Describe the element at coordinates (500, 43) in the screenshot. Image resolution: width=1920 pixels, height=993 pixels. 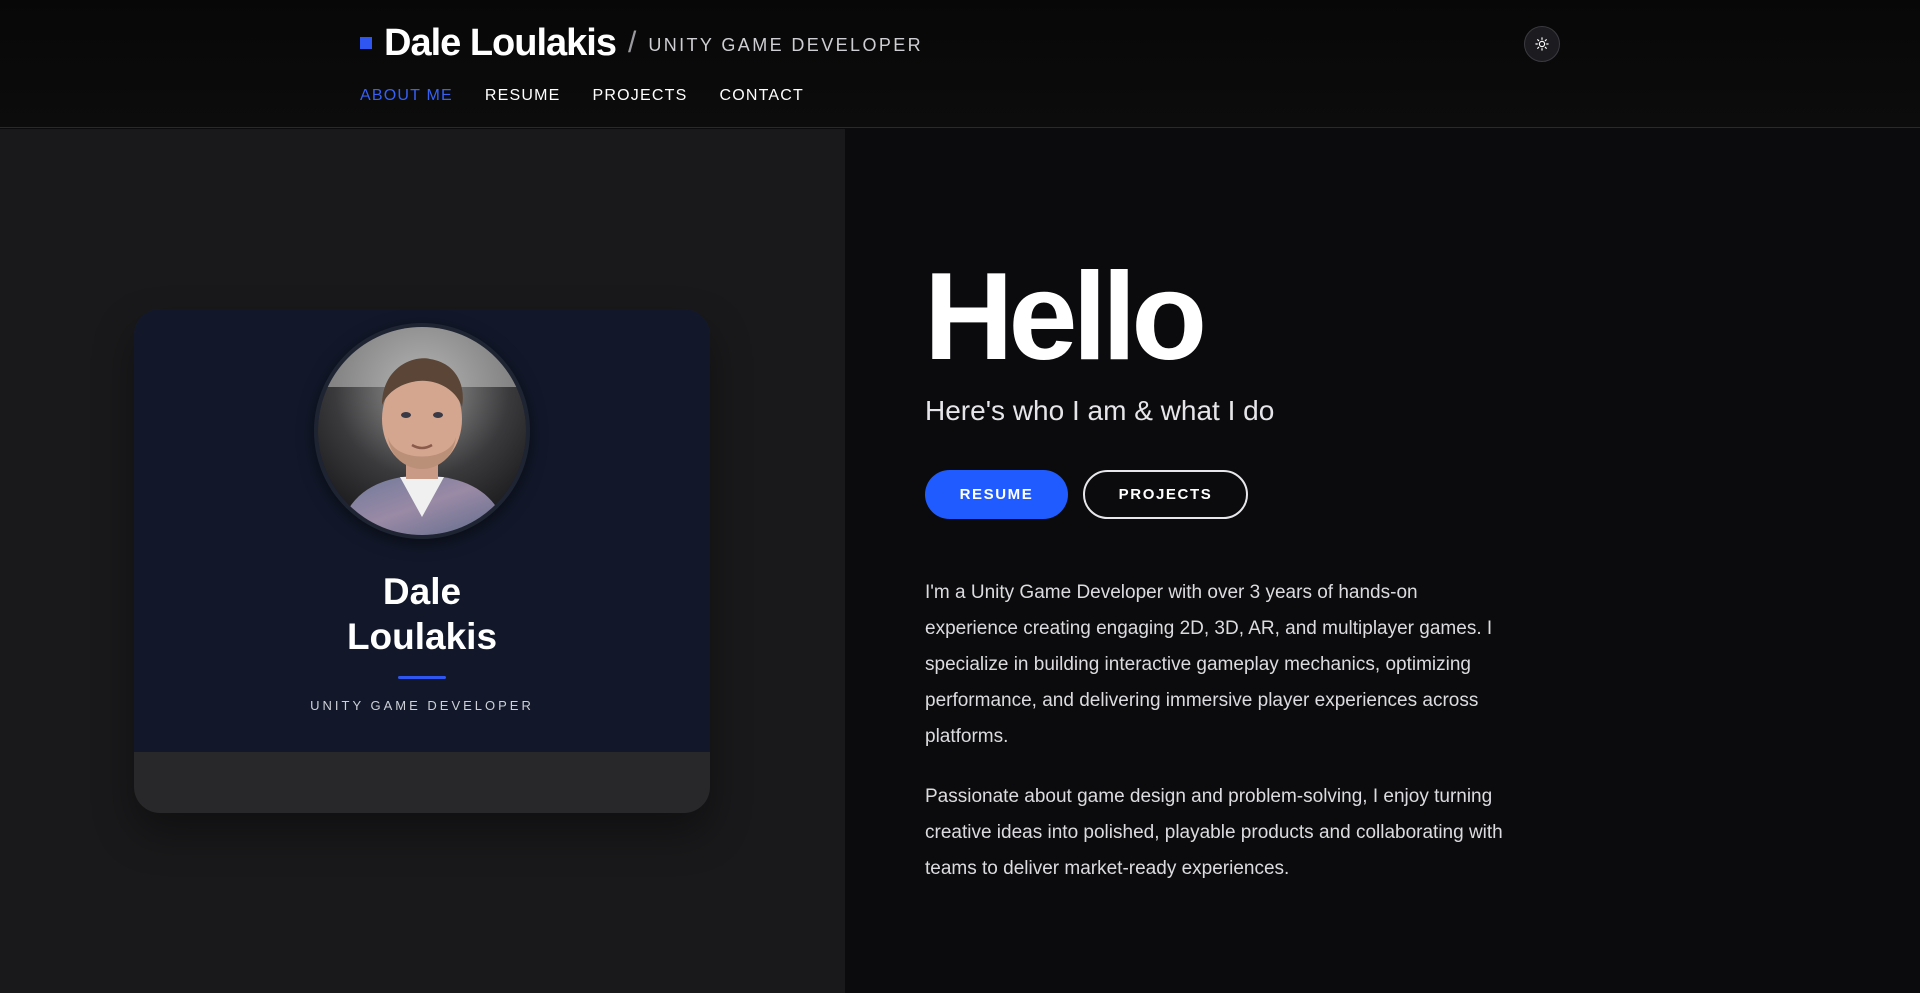
I see `brand-name: Dale Loulakis` at that location.